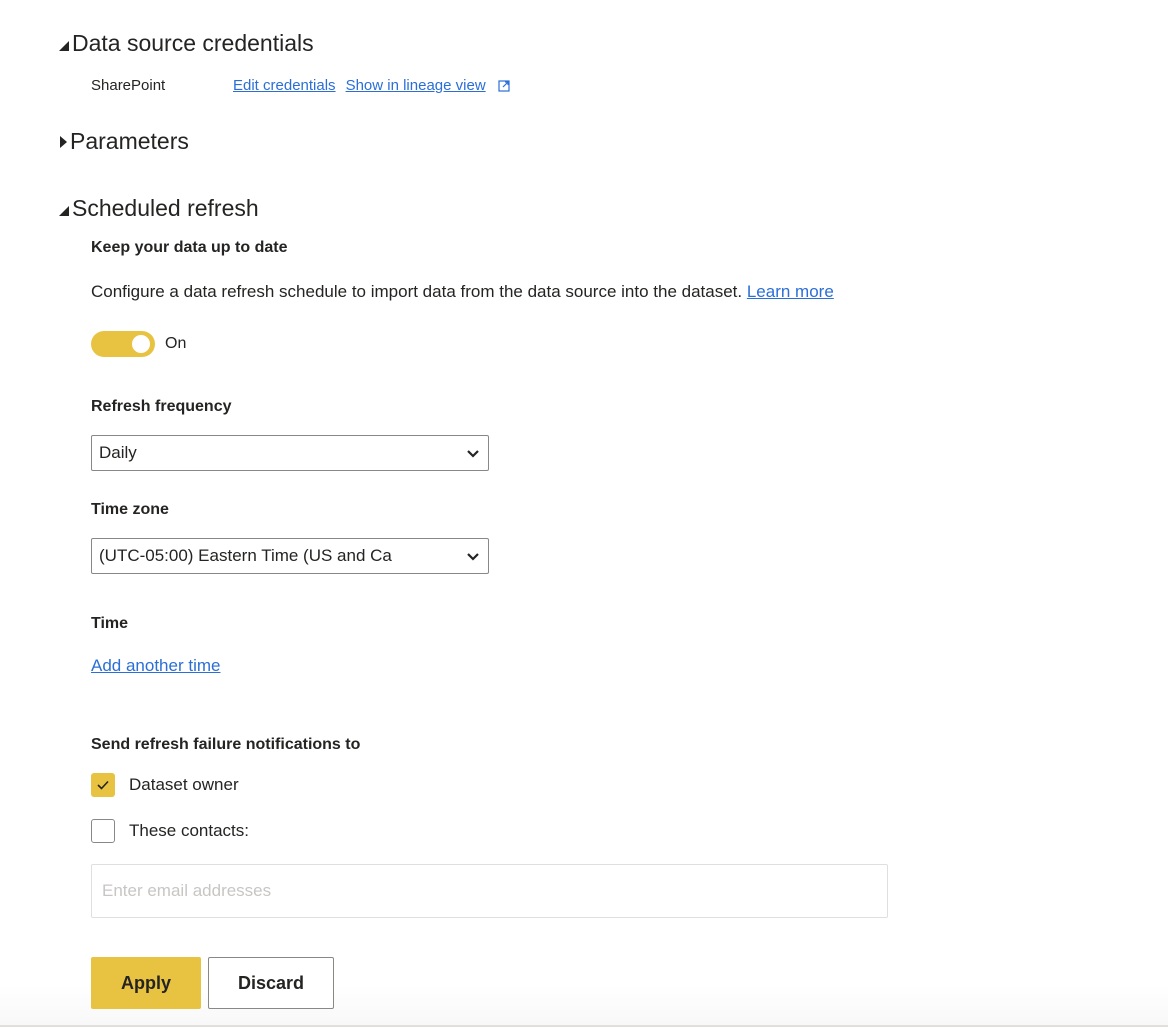 The image size is (1168, 1027). What do you see at coordinates (176, 343) in the screenshot?
I see `toggle-label: On` at bounding box center [176, 343].